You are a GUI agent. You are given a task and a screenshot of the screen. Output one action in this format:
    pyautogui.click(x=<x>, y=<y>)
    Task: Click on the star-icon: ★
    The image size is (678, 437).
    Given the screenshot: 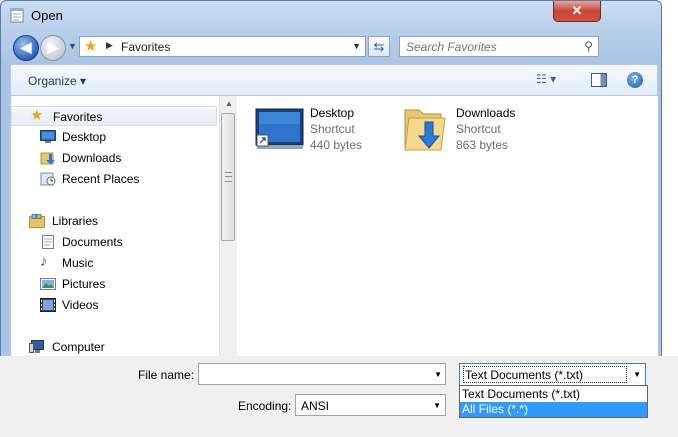 What is the action you would take?
    pyautogui.click(x=37, y=115)
    